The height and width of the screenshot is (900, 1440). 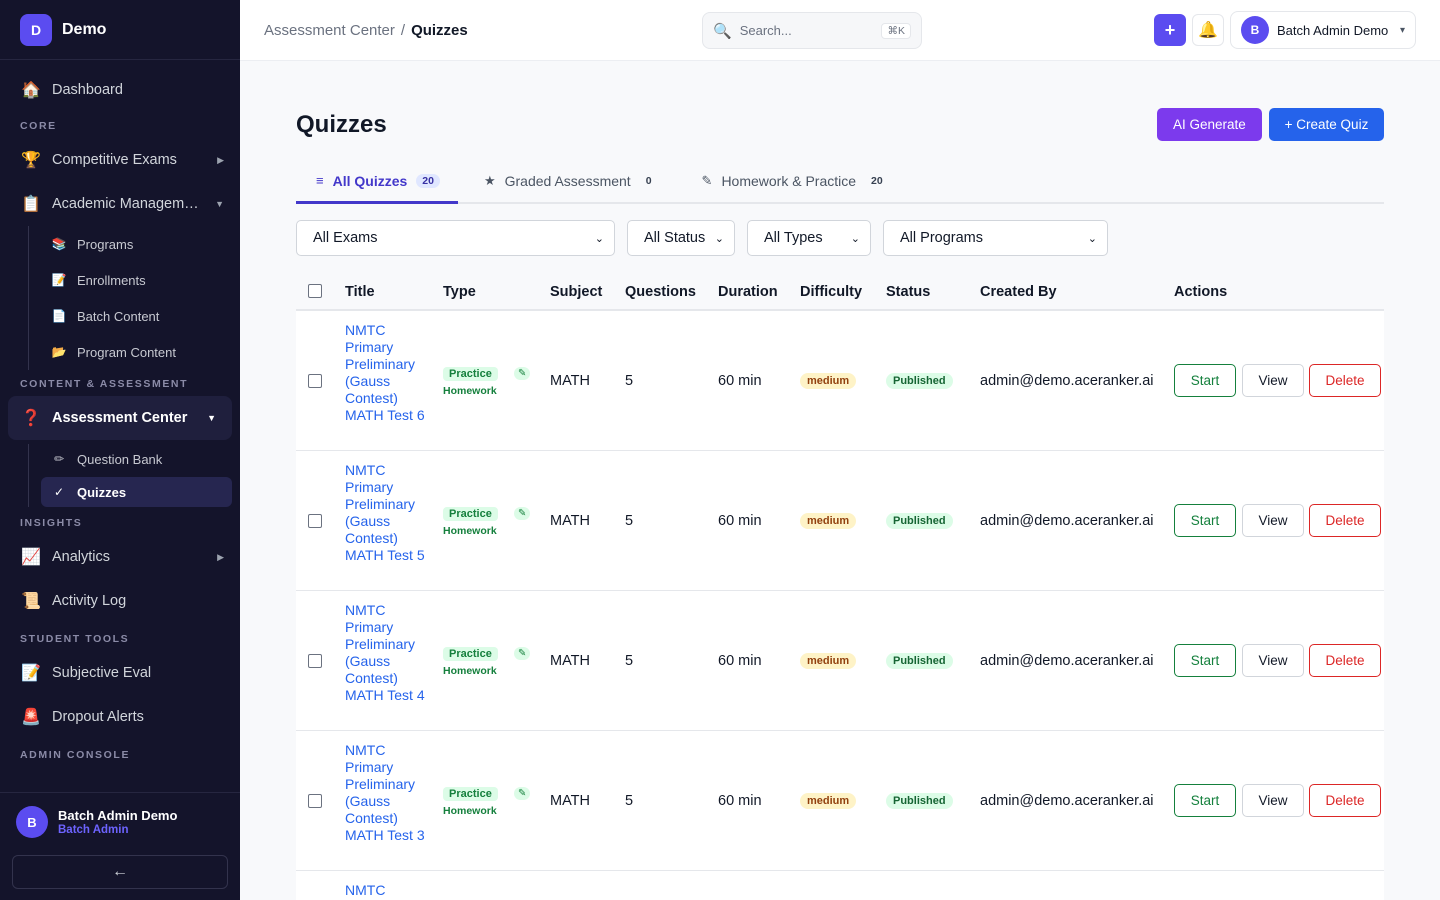 What do you see at coordinates (455, 238) in the screenshot?
I see `exam-filter-select: All Exams ⌄` at bounding box center [455, 238].